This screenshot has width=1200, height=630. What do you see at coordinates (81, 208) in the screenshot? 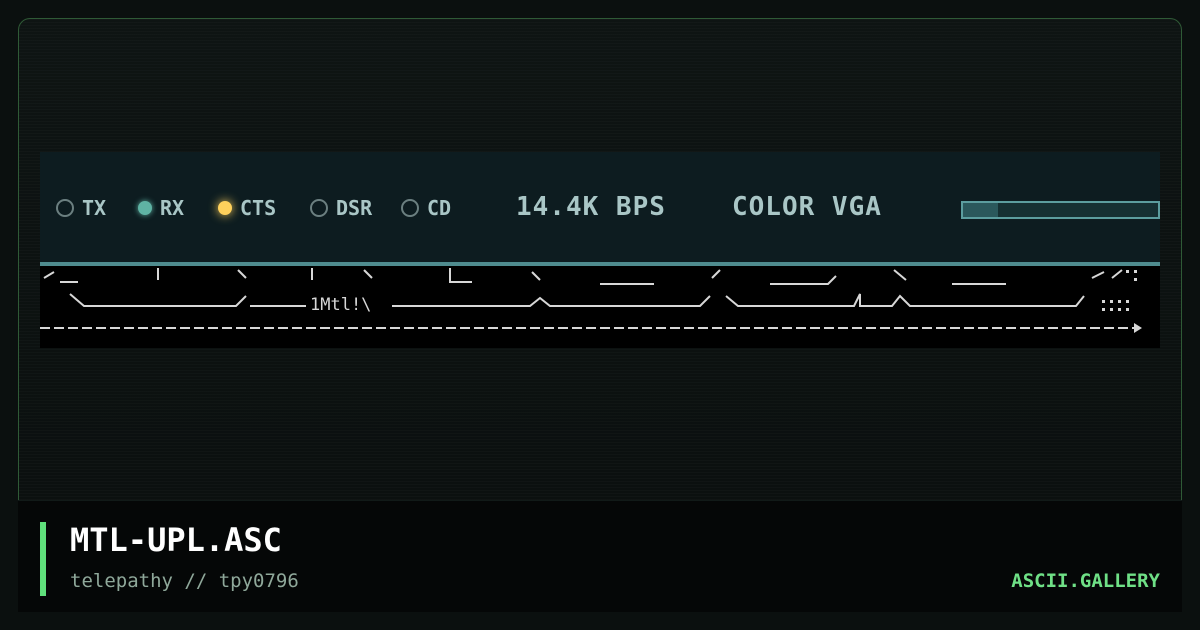
I see `indicator-tx: TX` at bounding box center [81, 208].